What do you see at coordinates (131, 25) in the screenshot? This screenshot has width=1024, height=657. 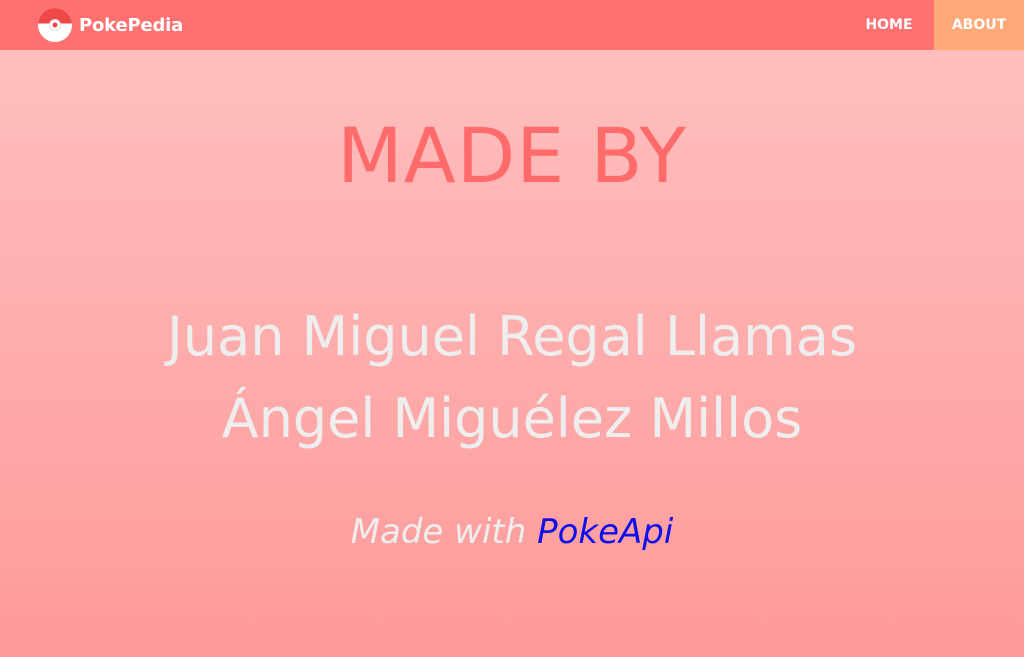 I see `brand-name: PokePedia` at bounding box center [131, 25].